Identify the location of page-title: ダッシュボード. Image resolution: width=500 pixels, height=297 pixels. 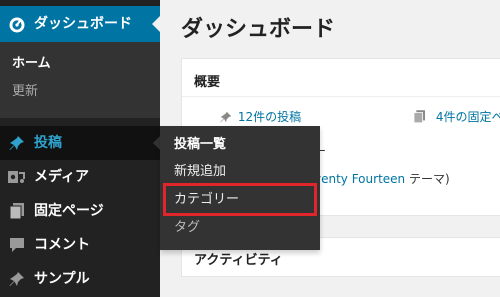
(258, 29).